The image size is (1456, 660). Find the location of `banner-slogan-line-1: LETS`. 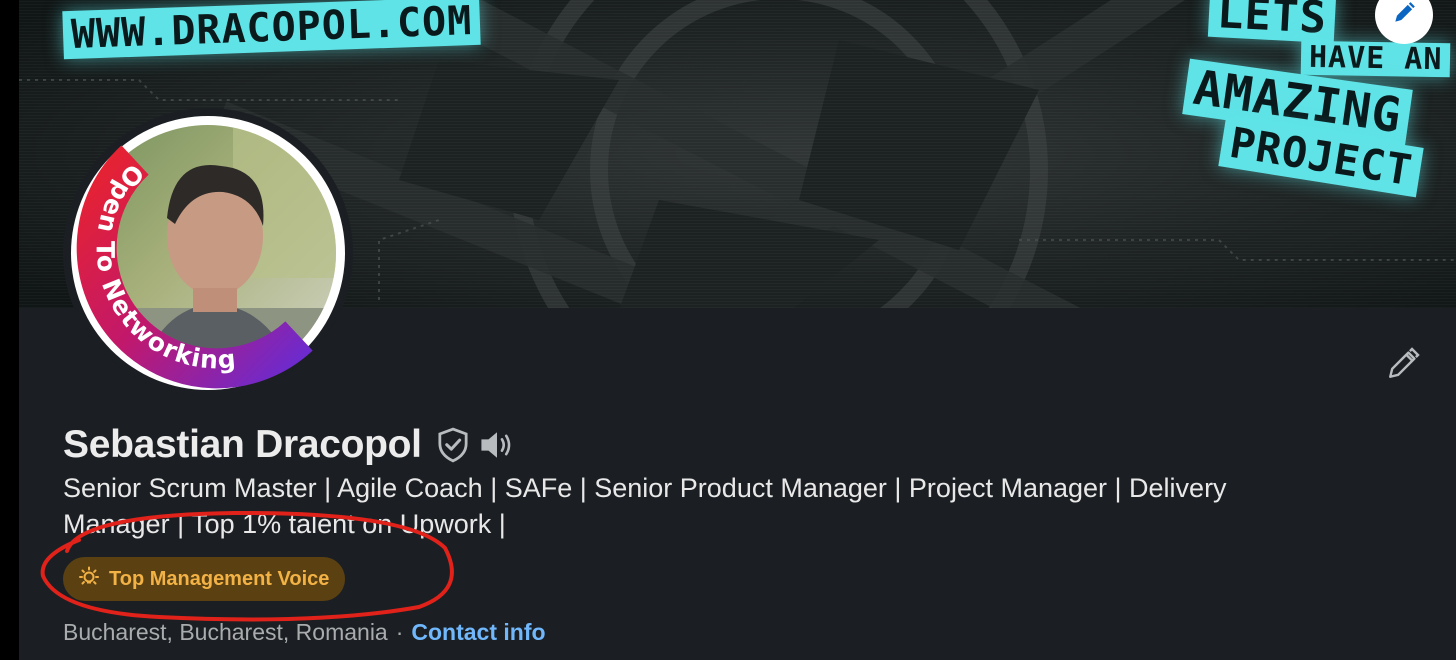

banner-slogan-line-1: LETS is located at coordinates (1272, 22).